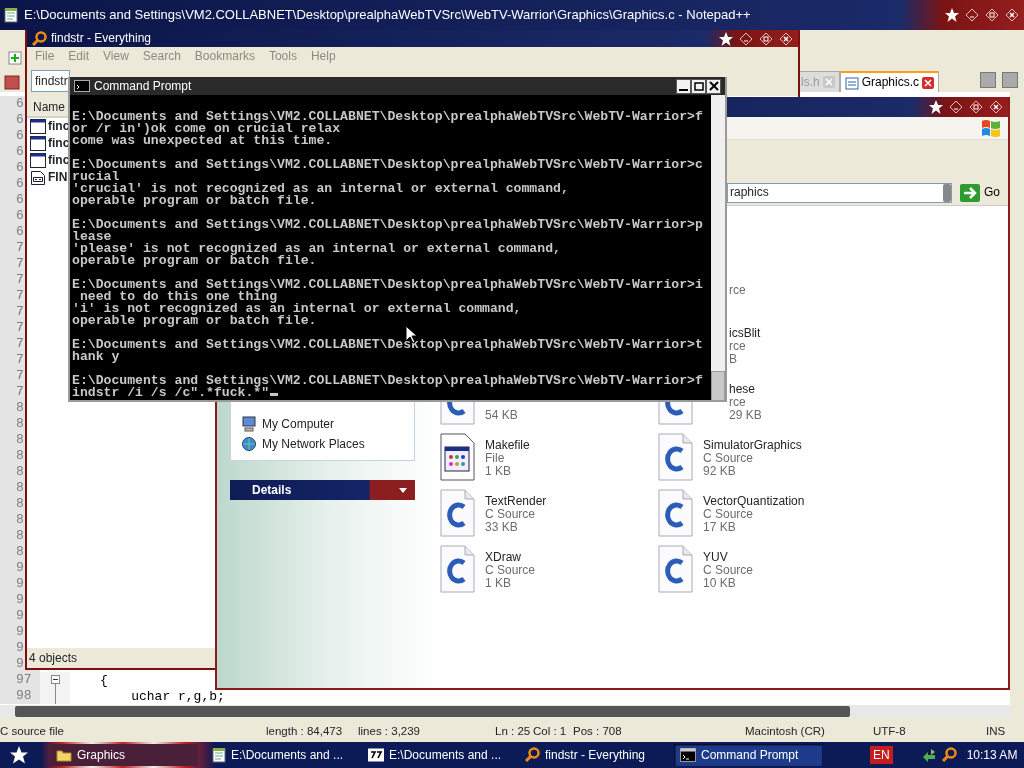 This screenshot has width=1024, height=768. What do you see at coordinates (50, 81) in the screenshot?
I see `search-field: findstr` at bounding box center [50, 81].